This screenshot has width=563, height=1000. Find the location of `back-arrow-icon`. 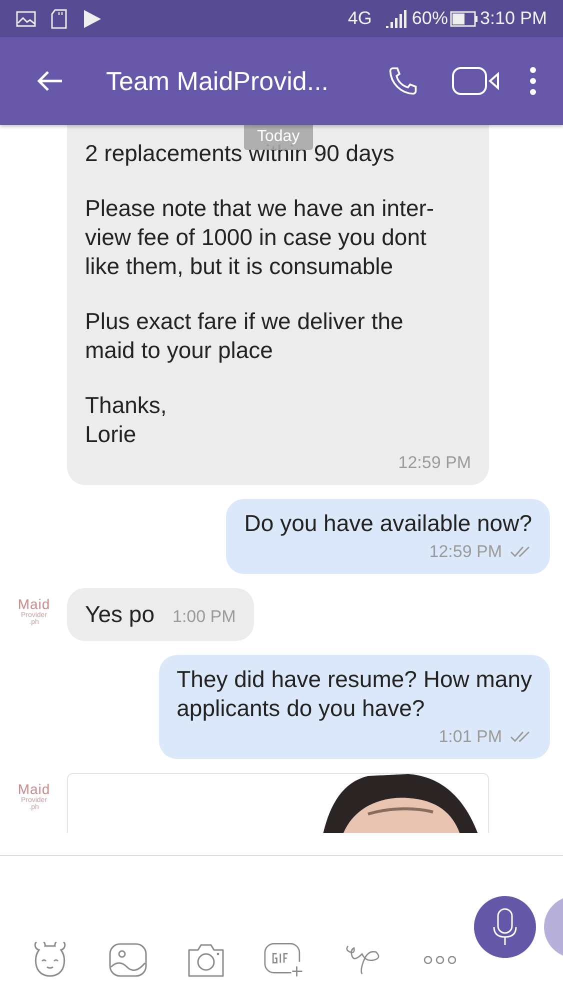

back-arrow-icon is located at coordinates (50, 81).